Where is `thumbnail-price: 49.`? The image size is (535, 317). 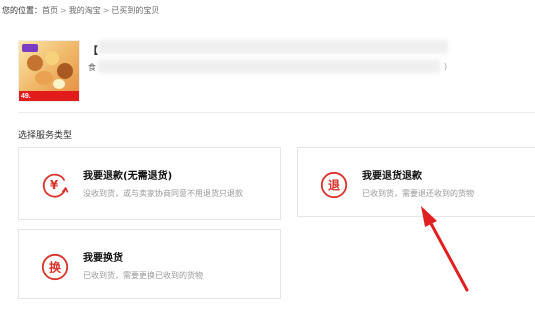
thumbnail-price: 49. is located at coordinates (26, 96).